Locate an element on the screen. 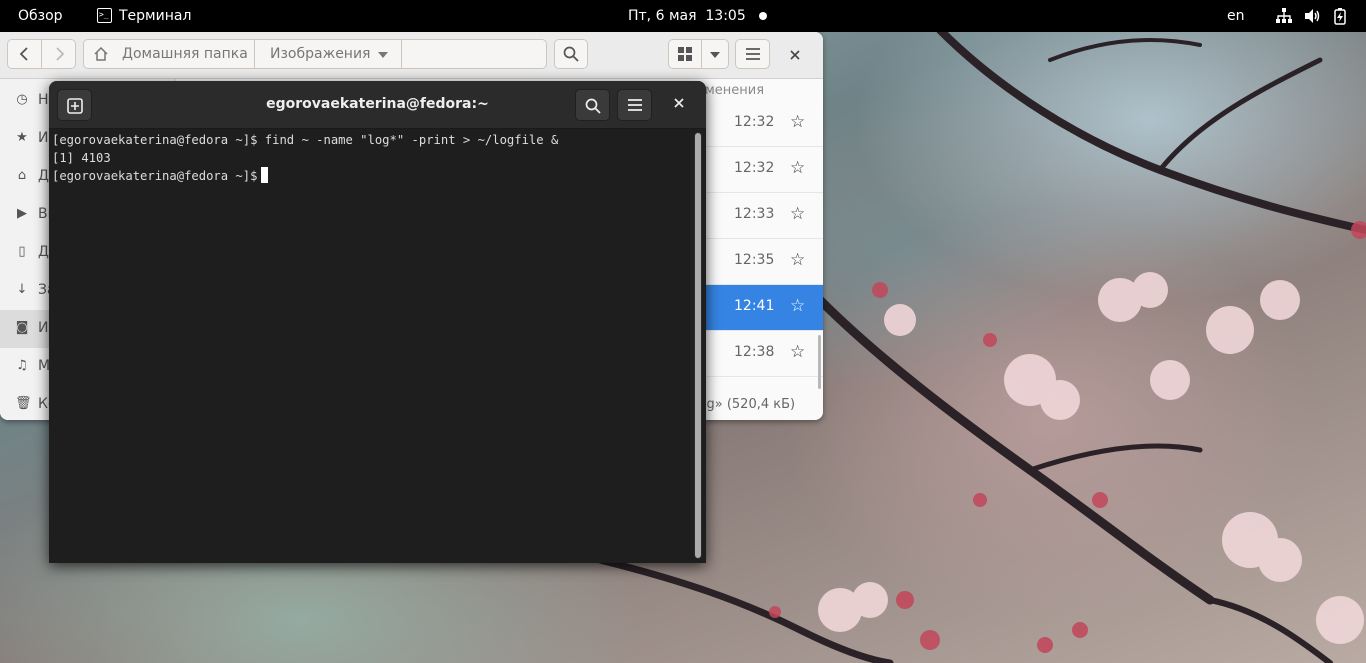 The height and width of the screenshot is (663, 1366). clock: Пт, 6 мая 13:05 is located at coordinates (687, 16).